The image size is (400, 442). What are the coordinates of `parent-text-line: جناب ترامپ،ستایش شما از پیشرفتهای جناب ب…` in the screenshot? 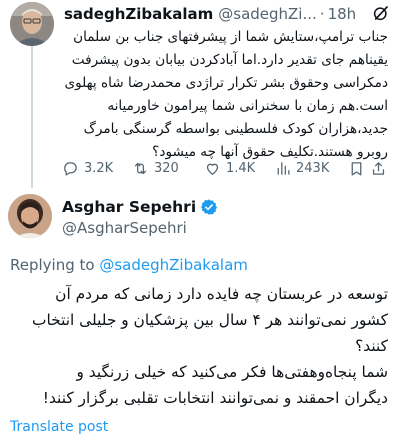 It's located at (230, 37).